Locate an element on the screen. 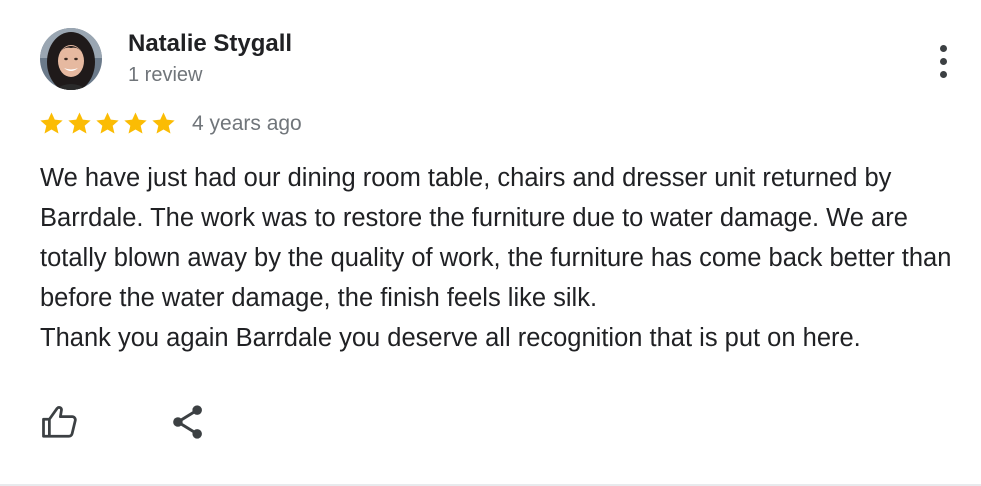 The width and height of the screenshot is (981, 486). avatar is located at coordinates (71, 59).